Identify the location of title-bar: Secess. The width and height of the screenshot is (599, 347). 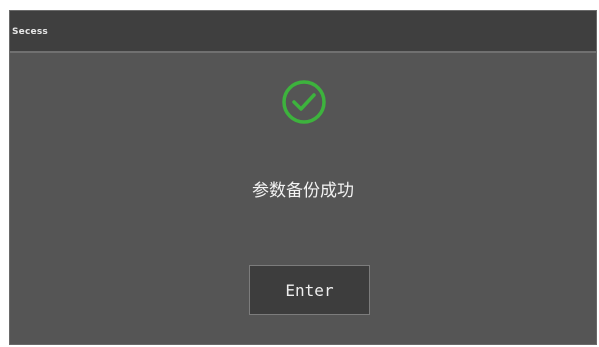
(303, 32).